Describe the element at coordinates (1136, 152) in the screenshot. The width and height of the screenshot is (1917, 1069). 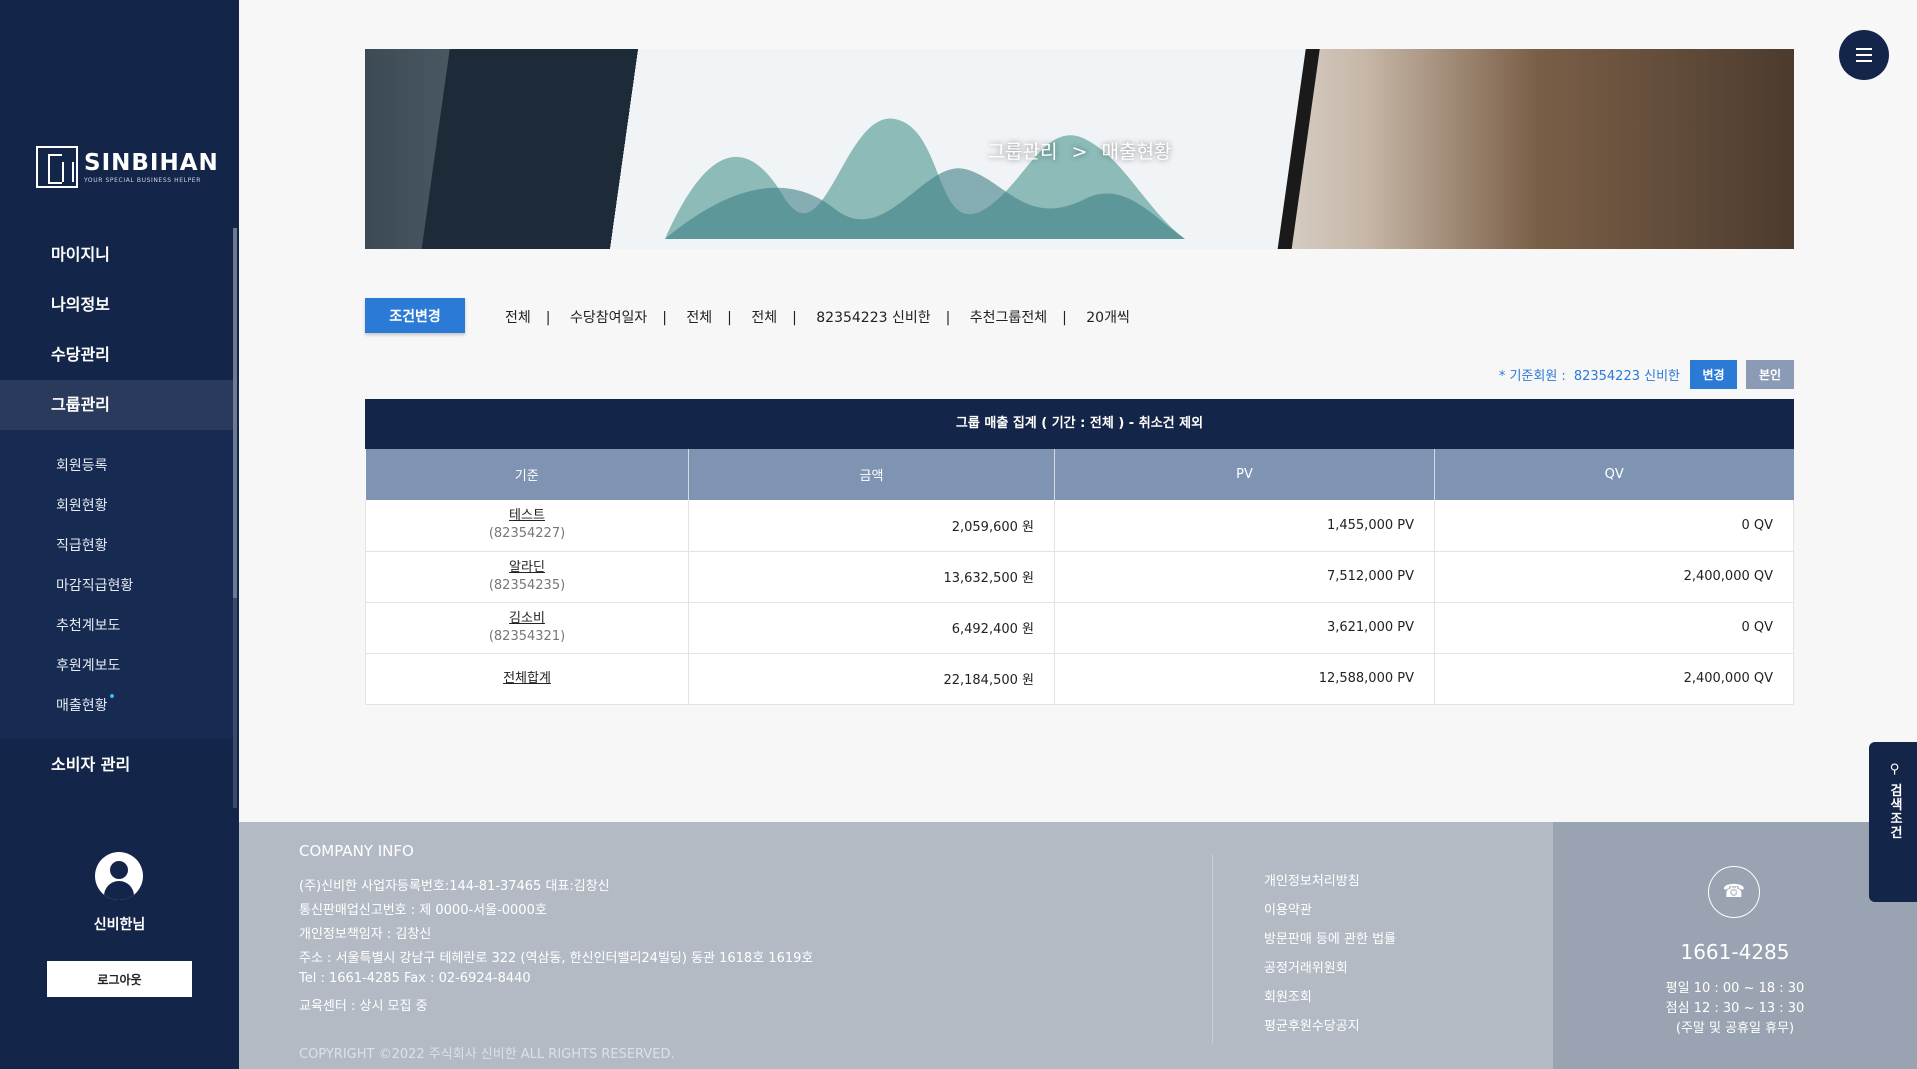
I see `breadcrumb-page: 매출현황` at that location.